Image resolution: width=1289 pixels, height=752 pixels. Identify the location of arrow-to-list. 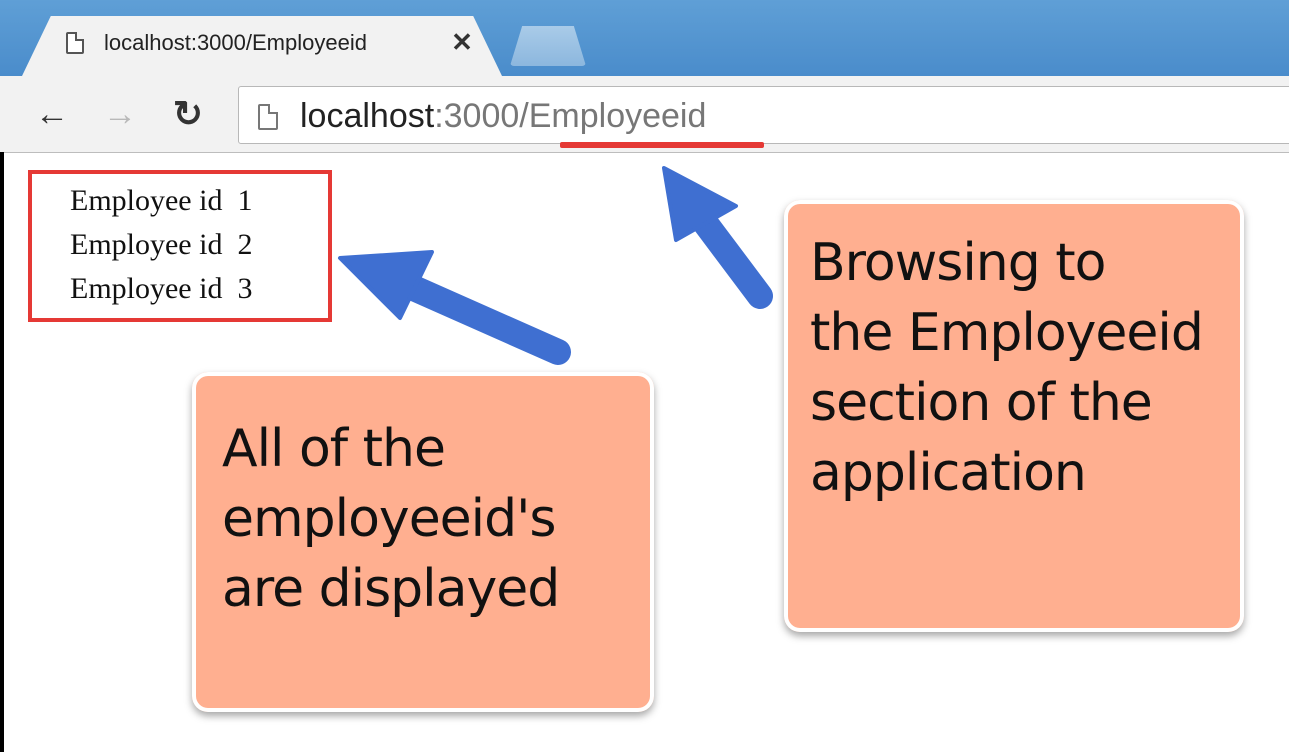
(454, 307).